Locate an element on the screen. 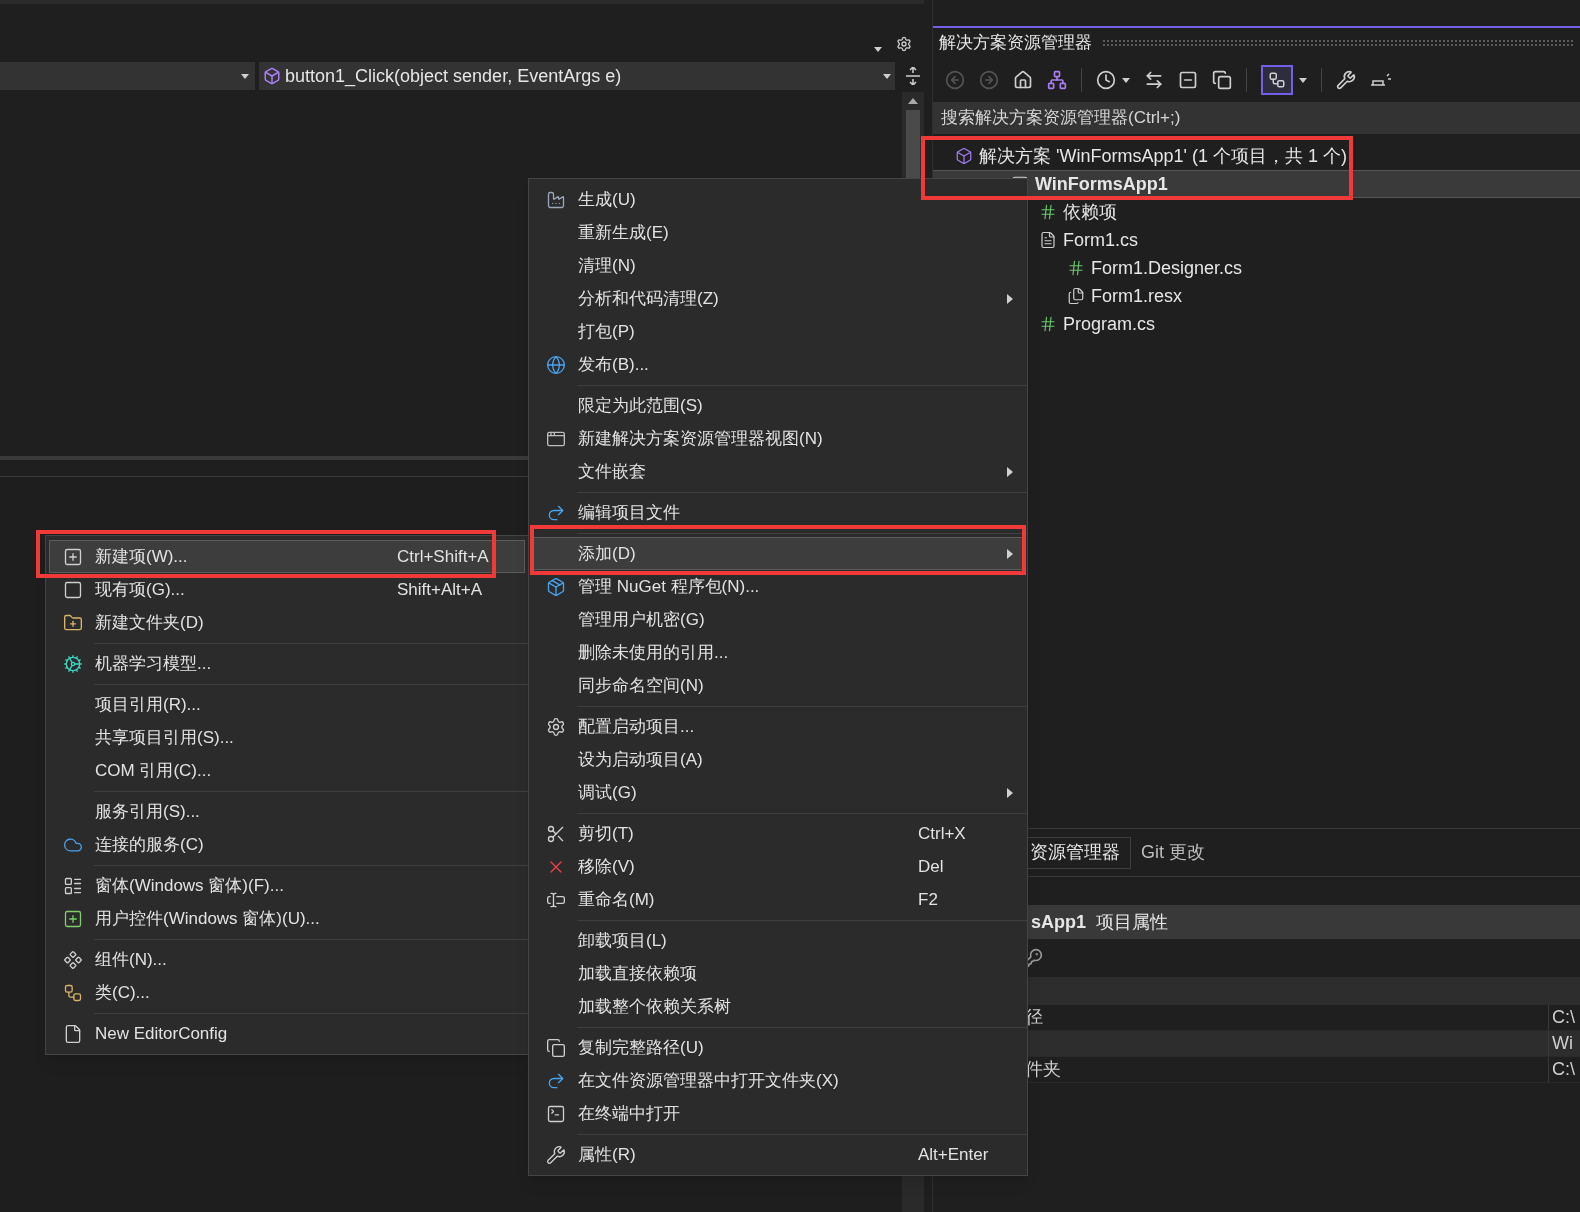  menu-item: 属性(R) Alt+Enter is located at coordinates (778, 1154).